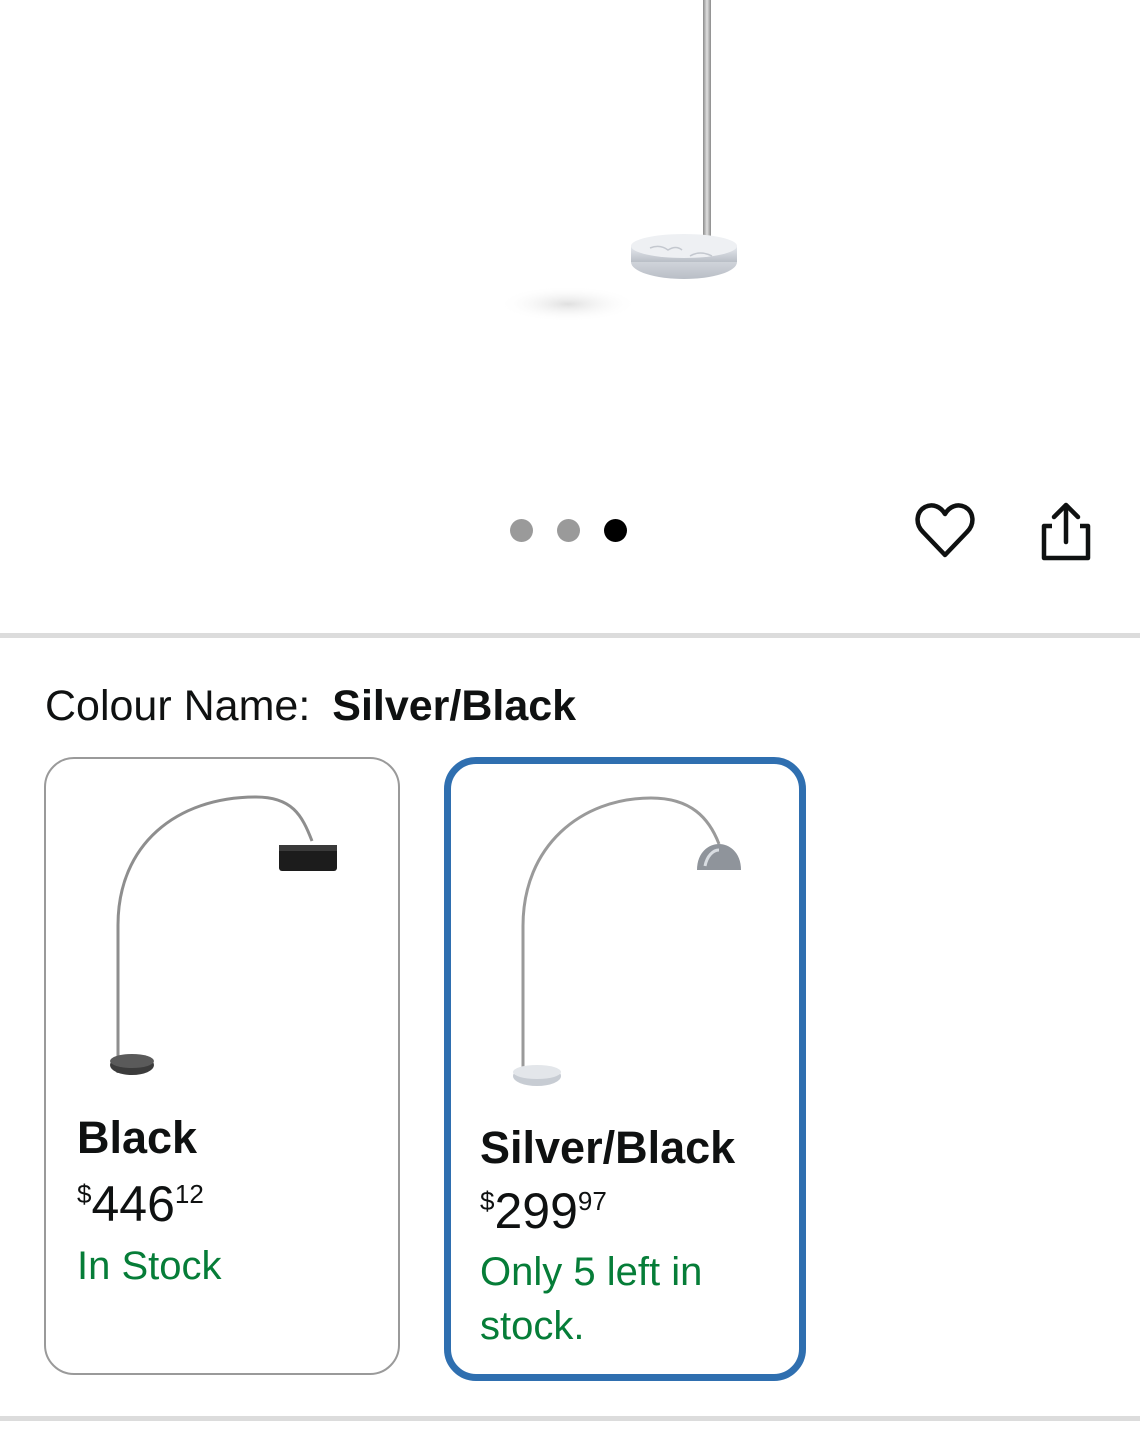  What do you see at coordinates (1066, 531) in the screenshot?
I see `share-icon` at bounding box center [1066, 531].